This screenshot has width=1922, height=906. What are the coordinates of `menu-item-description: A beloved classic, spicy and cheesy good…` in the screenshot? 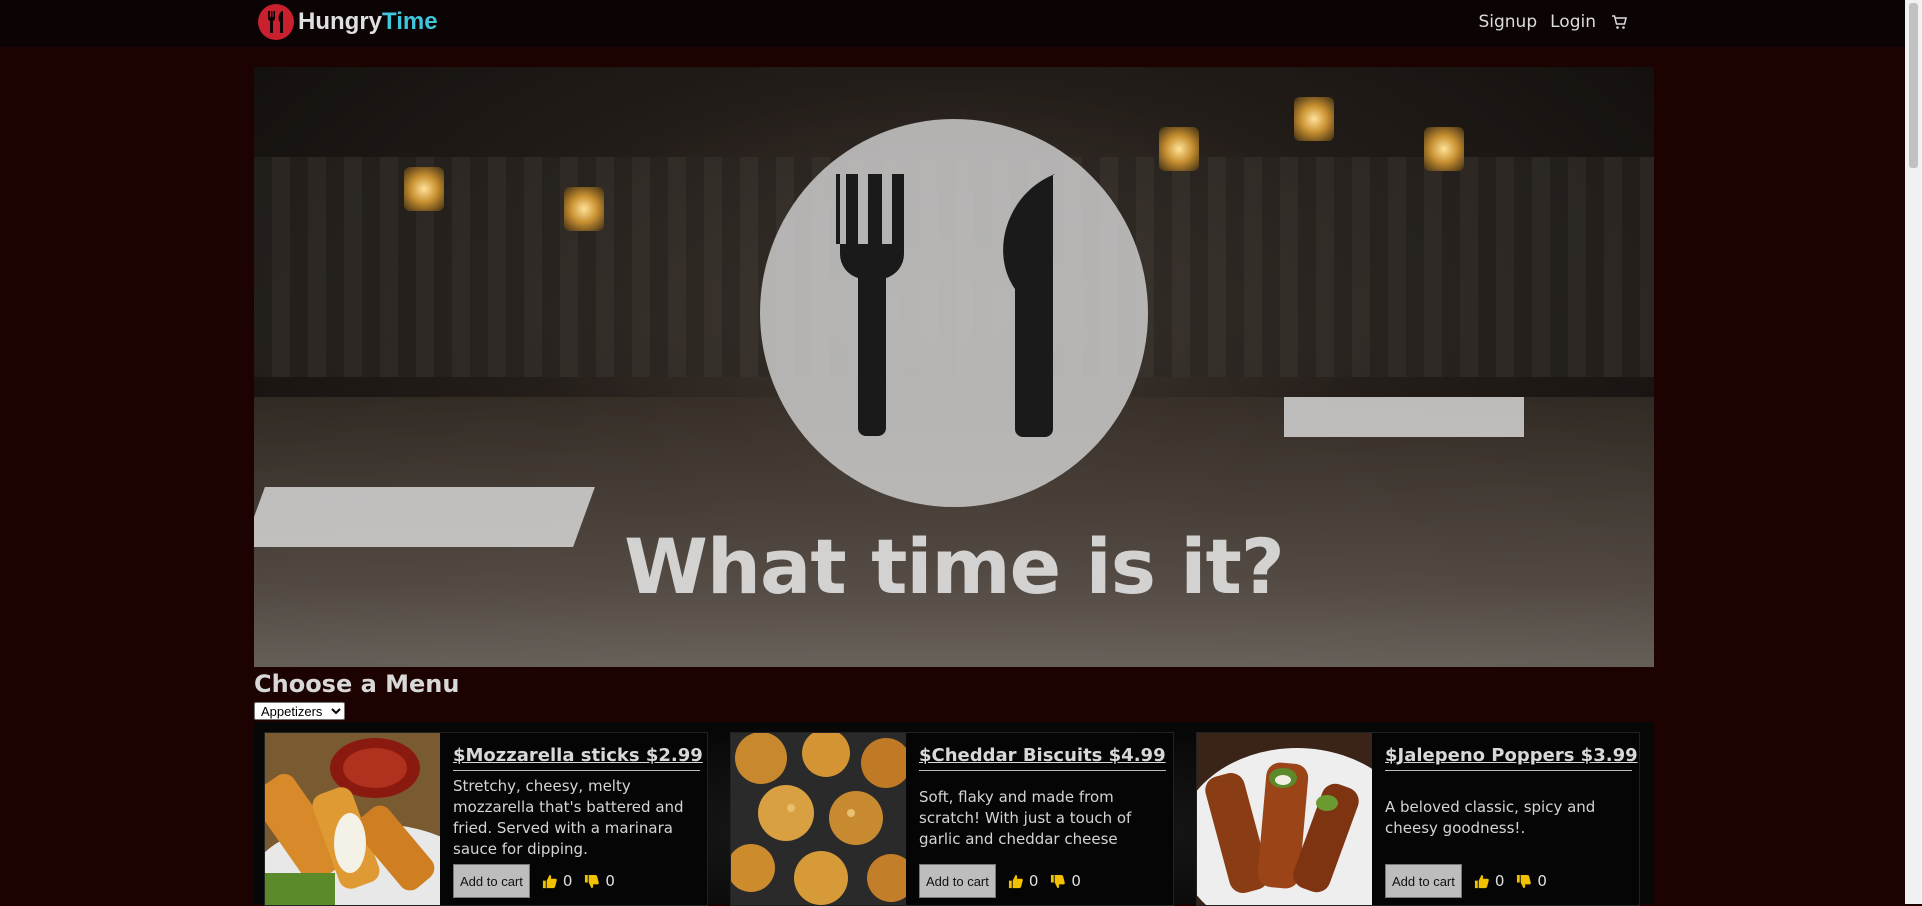 It's located at (1508, 818).